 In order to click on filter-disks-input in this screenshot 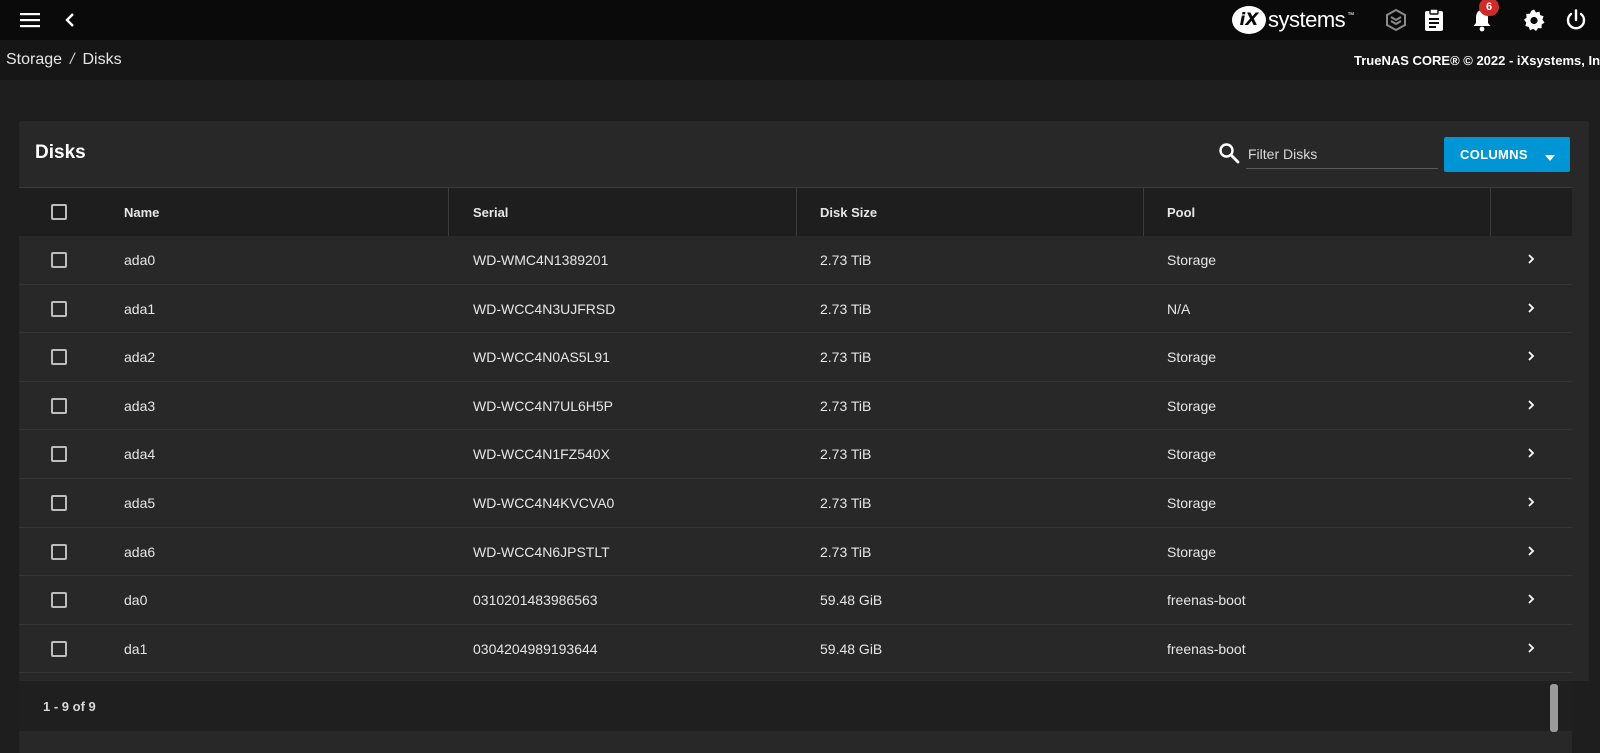, I will do `click(1342, 154)`.